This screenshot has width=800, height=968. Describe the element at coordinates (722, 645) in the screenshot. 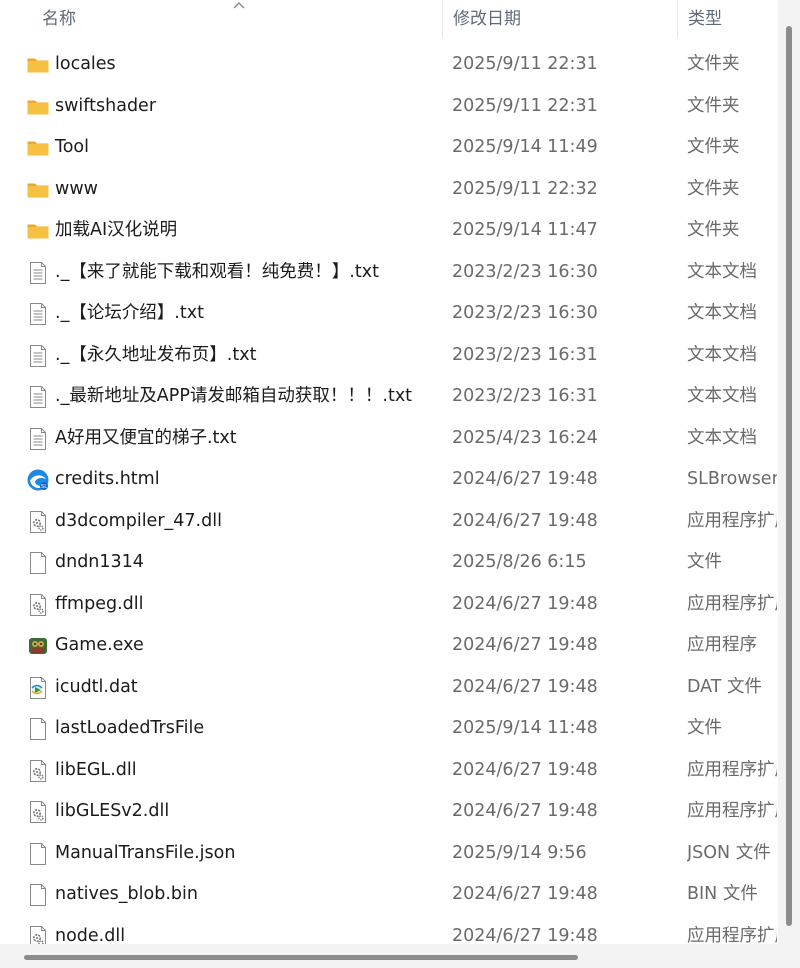

I see `file-type: 应用程序` at that location.